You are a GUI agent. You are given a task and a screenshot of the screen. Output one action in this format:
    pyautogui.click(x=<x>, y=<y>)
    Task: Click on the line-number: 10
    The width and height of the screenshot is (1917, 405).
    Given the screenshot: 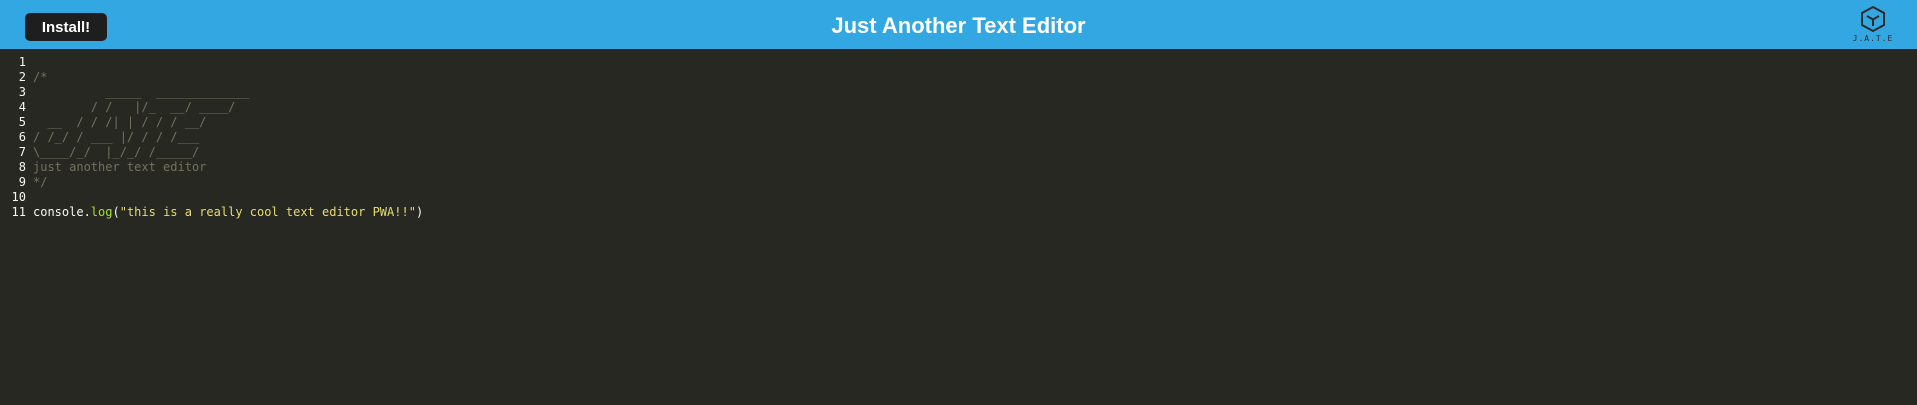 What is the action you would take?
    pyautogui.click(x=18, y=197)
    